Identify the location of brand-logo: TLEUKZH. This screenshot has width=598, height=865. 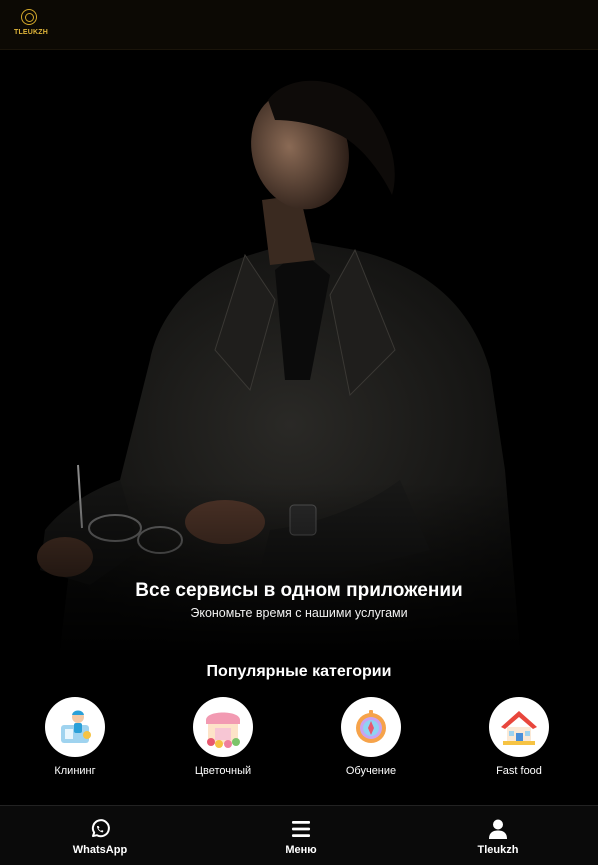
(31, 25).